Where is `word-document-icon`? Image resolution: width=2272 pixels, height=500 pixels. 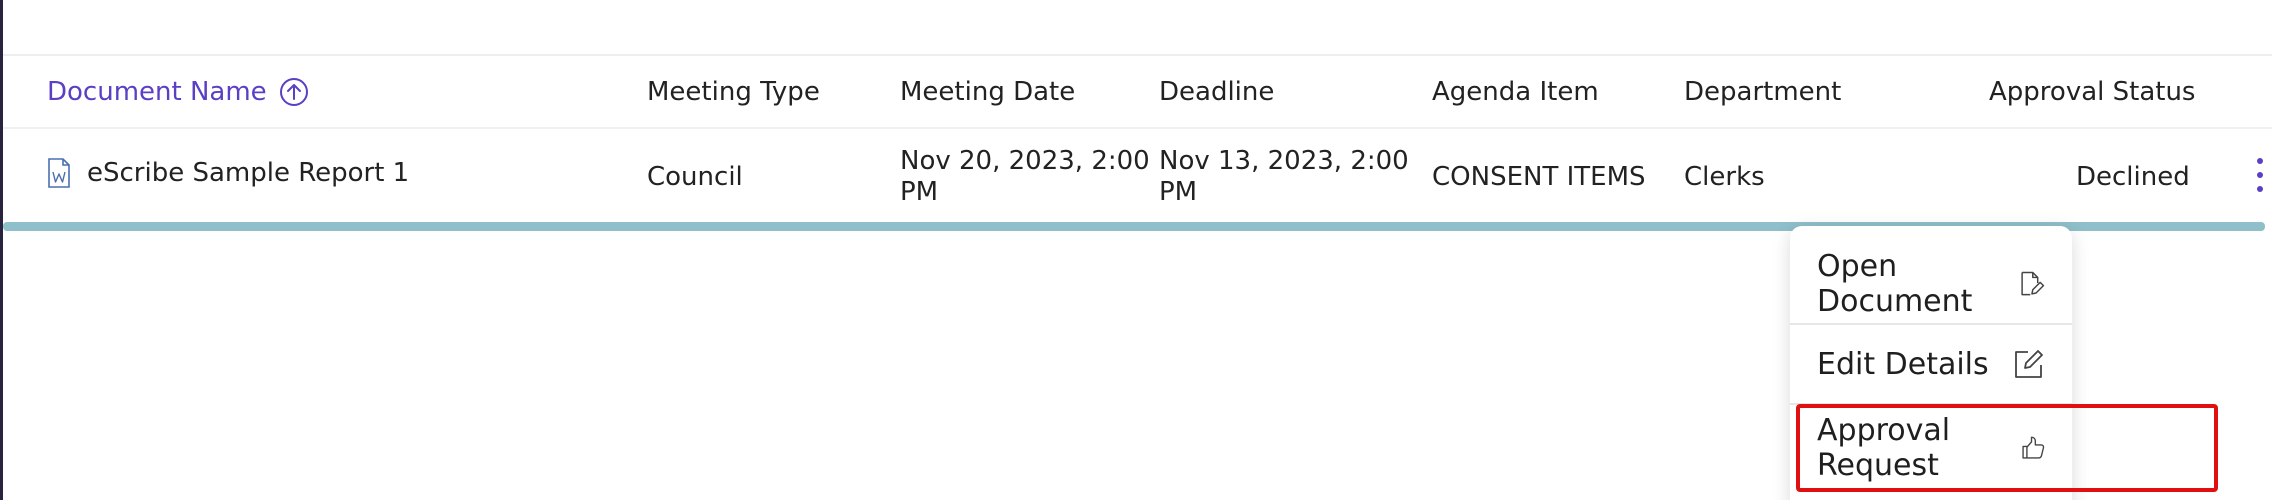
word-document-icon is located at coordinates (59, 173).